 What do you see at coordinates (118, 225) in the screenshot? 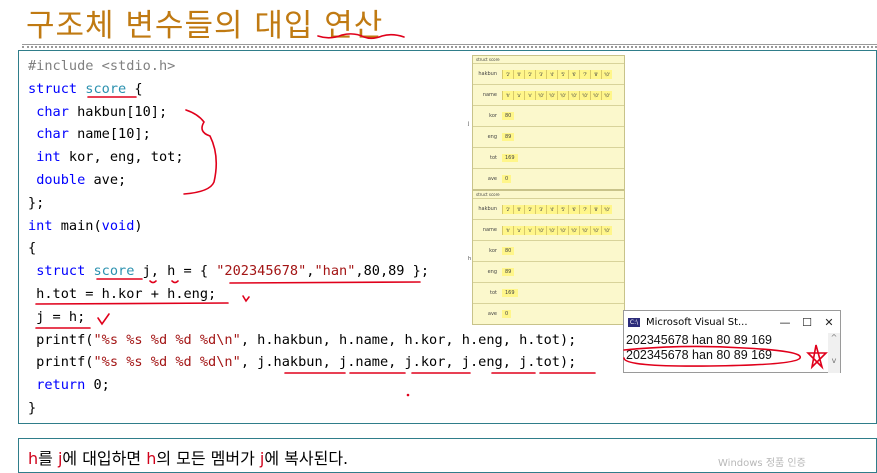
I see `code-token: void` at bounding box center [118, 225].